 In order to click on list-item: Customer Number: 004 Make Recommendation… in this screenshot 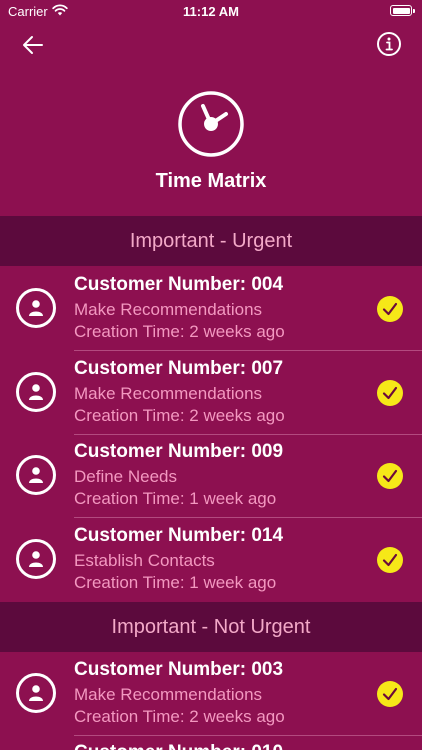, I will do `click(211, 309)`.